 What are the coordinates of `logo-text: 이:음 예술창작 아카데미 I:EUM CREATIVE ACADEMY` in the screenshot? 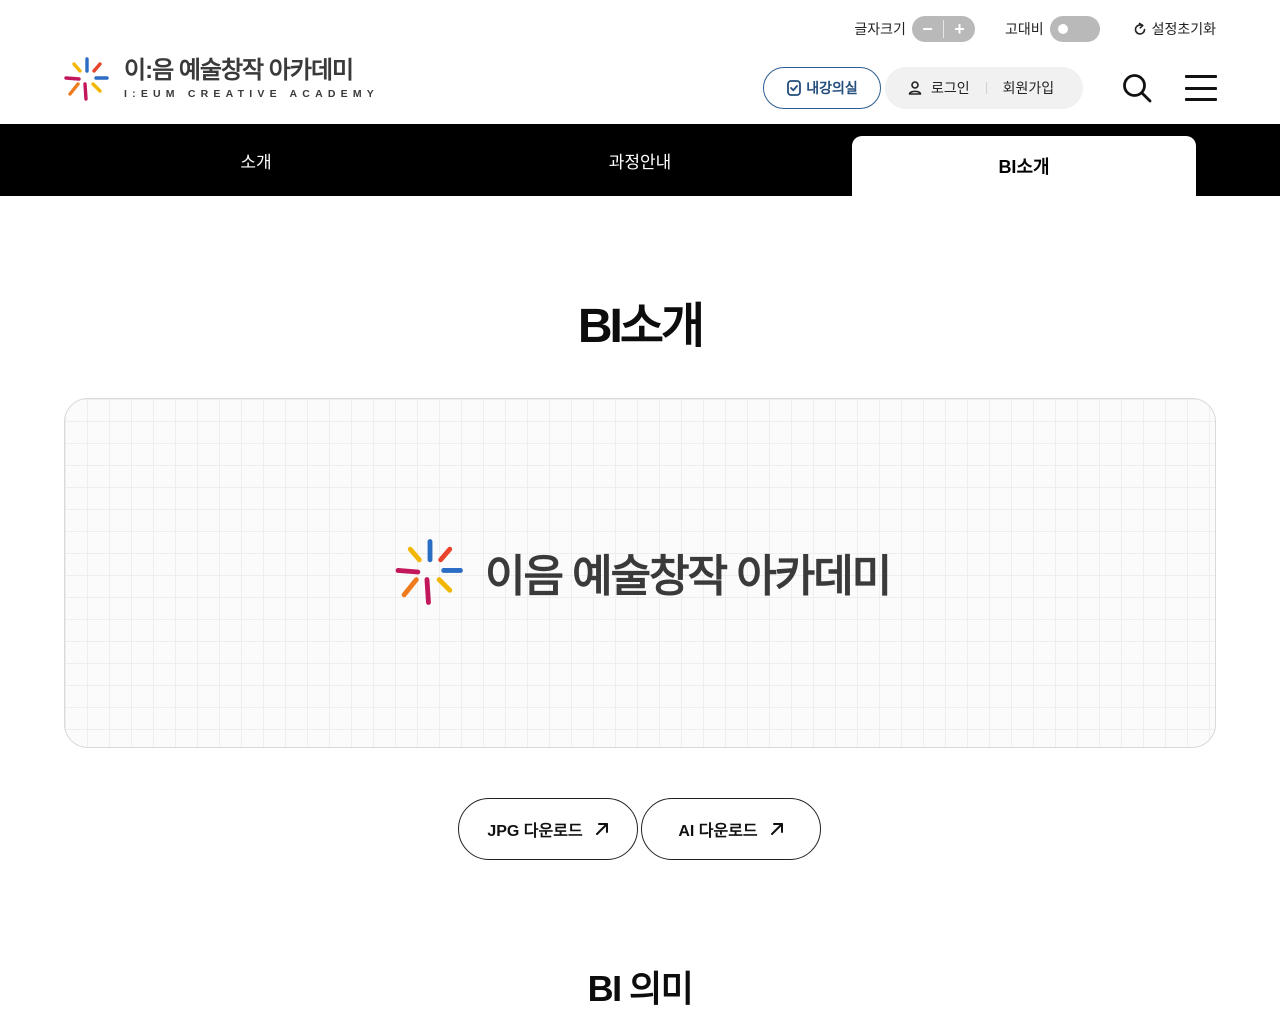 It's located at (251, 79).